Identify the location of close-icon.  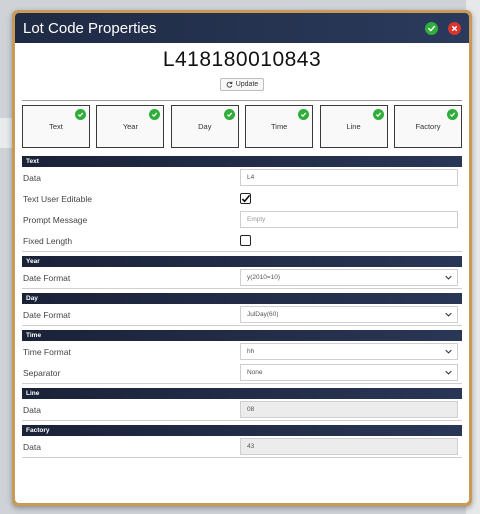
(454, 28).